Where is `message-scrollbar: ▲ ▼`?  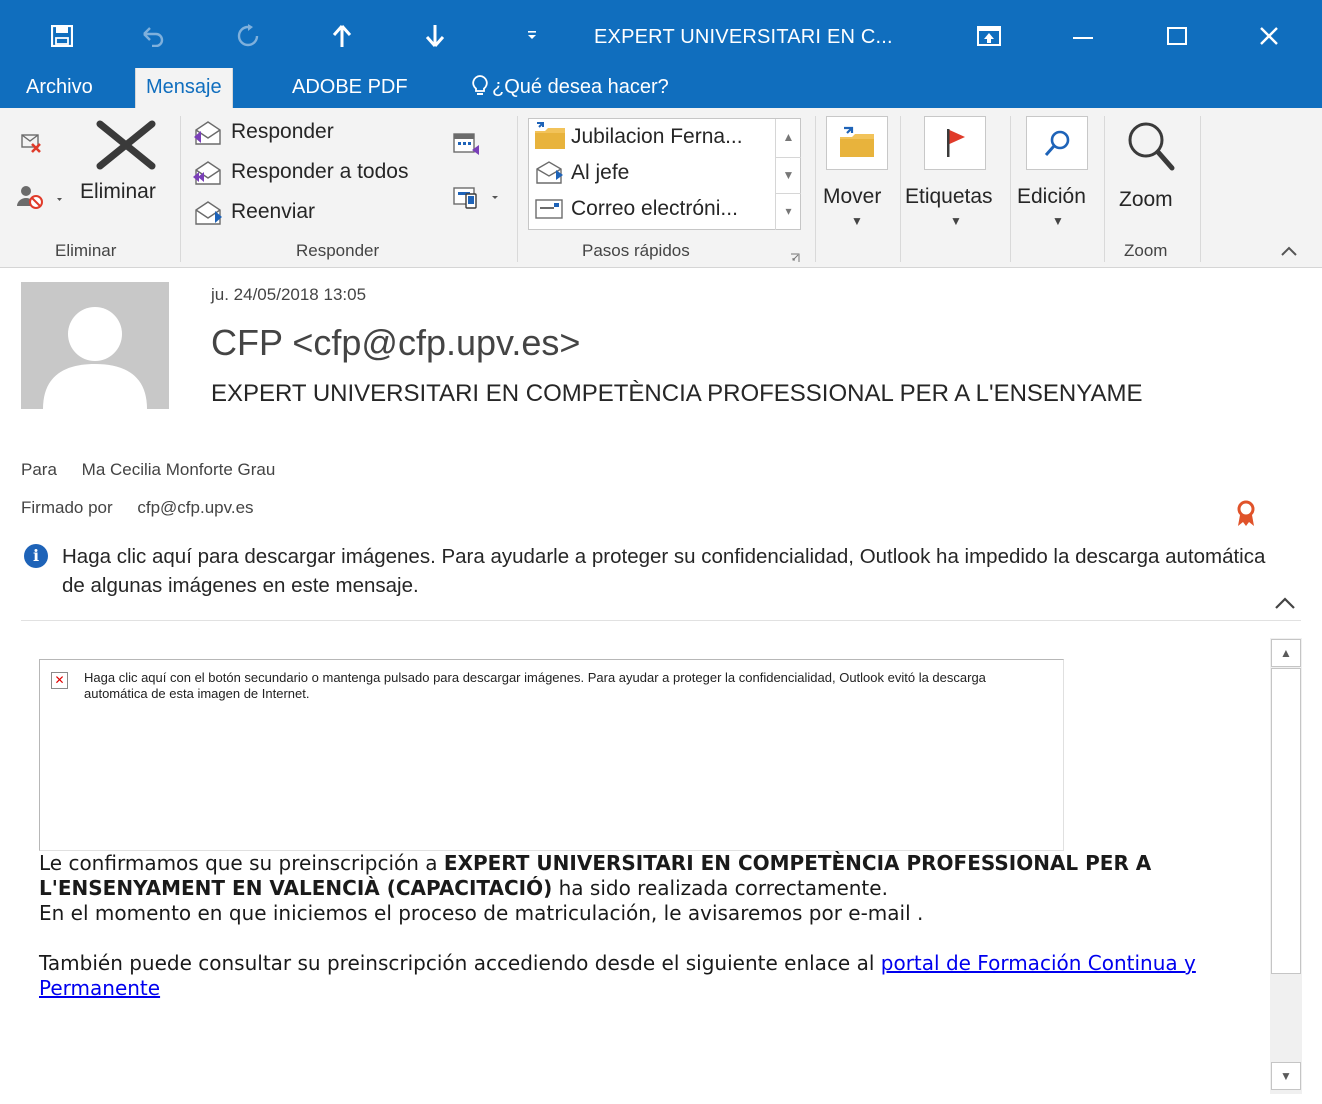 message-scrollbar: ▲ ▼ is located at coordinates (1286, 866).